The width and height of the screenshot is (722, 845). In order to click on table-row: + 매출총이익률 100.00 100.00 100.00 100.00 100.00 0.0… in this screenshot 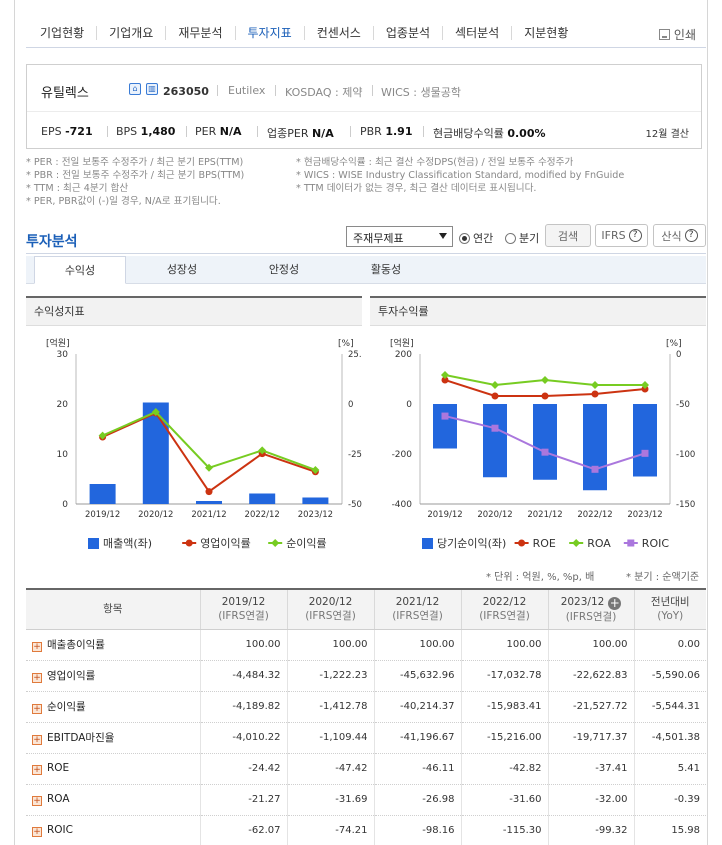, I will do `click(366, 645)`.